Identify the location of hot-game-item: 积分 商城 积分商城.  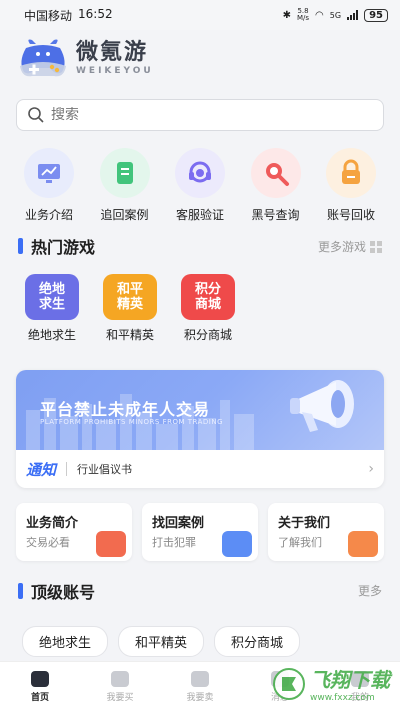
(208, 308).